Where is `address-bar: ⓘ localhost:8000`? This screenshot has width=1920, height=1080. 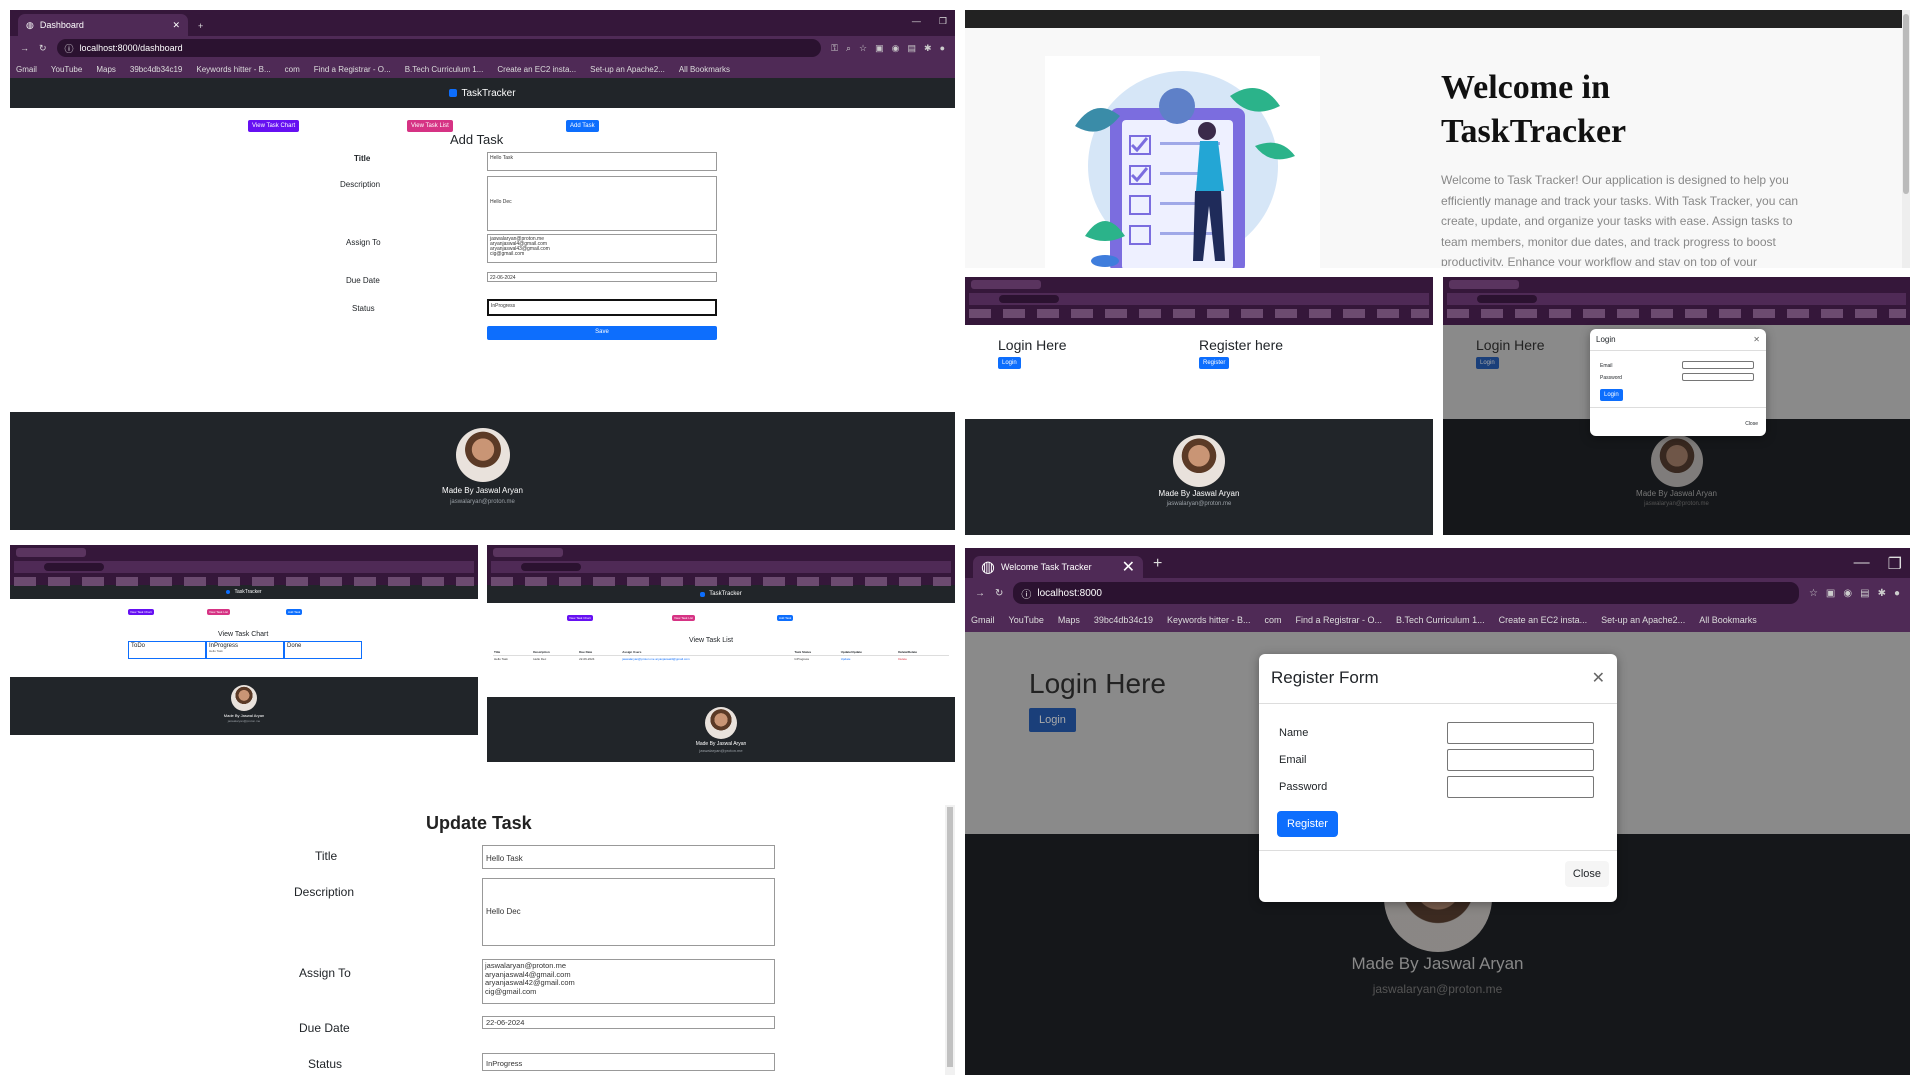
address-bar: ⓘ localhost:8000 is located at coordinates (1406, 593).